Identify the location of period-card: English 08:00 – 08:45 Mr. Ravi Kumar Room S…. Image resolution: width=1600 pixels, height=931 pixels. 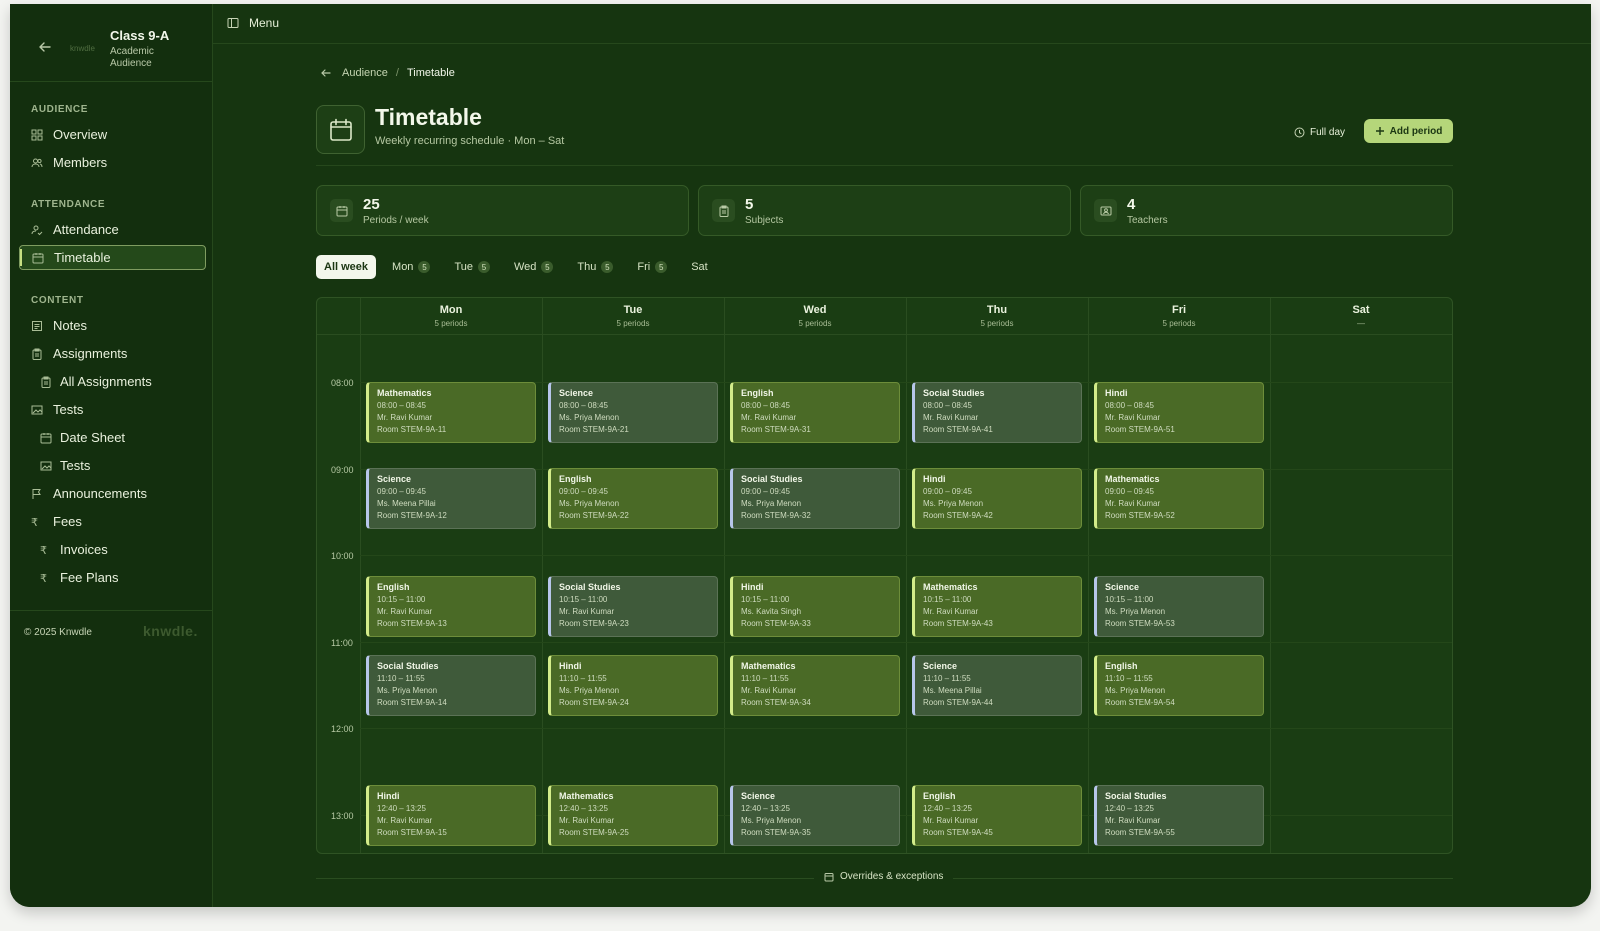
(815, 412).